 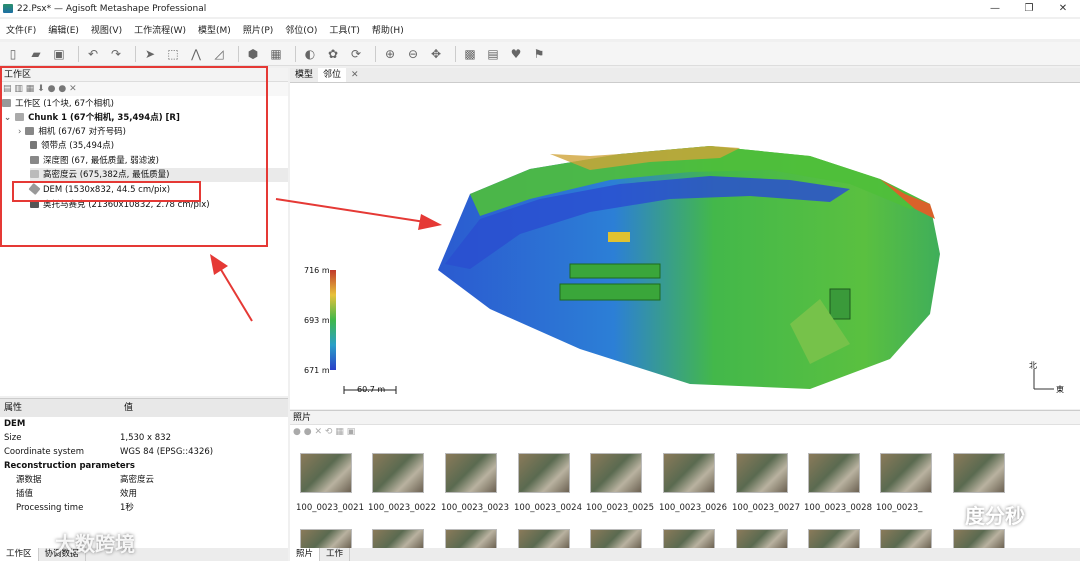 I want to click on arrow-line-right, so click(x=350, y=210).